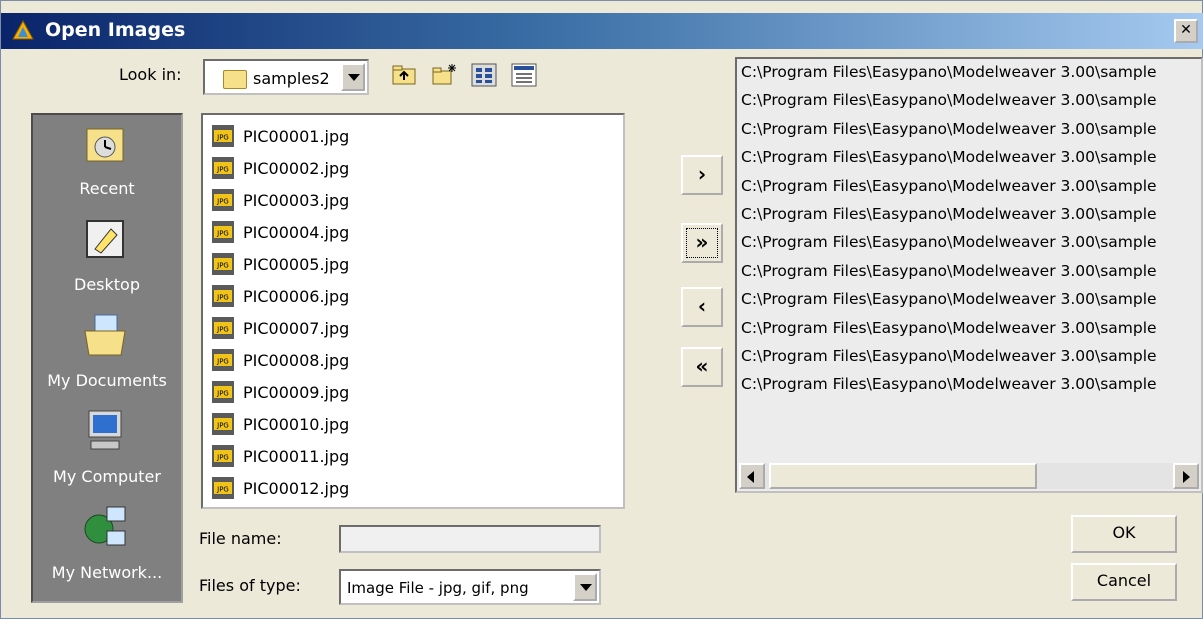 The image size is (1203, 619). I want to click on folder-icon, so click(235, 79).